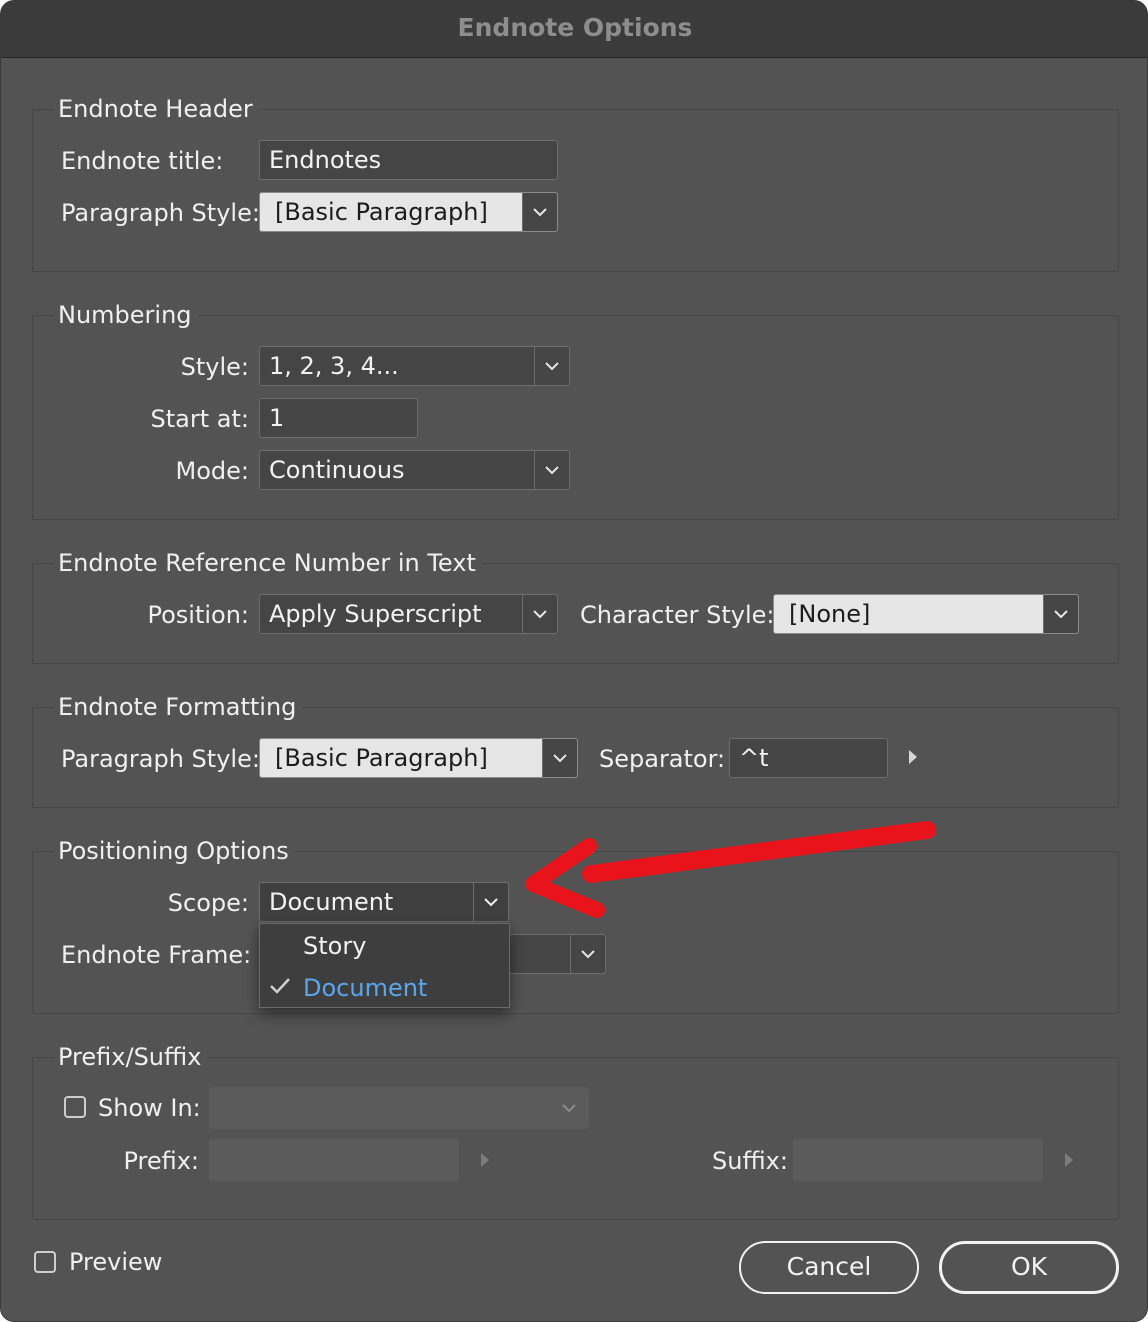 The width and height of the screenshot is (1148, 1322). What do you see at coordinates (334, 1160) in the screenshot?
I see `prefix-input` at bounding box center [334, 1160].